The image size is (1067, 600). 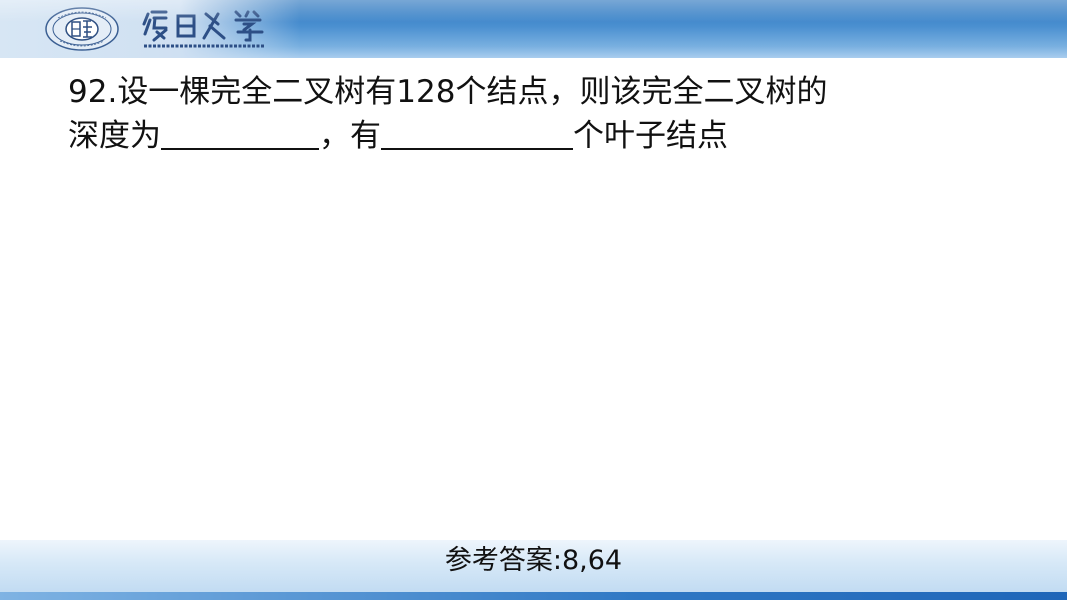 What do you see at coordinates (114, 136) in the screenshot?
I see `question-line2-part1: 深度为` at bounding box center [114, 136].